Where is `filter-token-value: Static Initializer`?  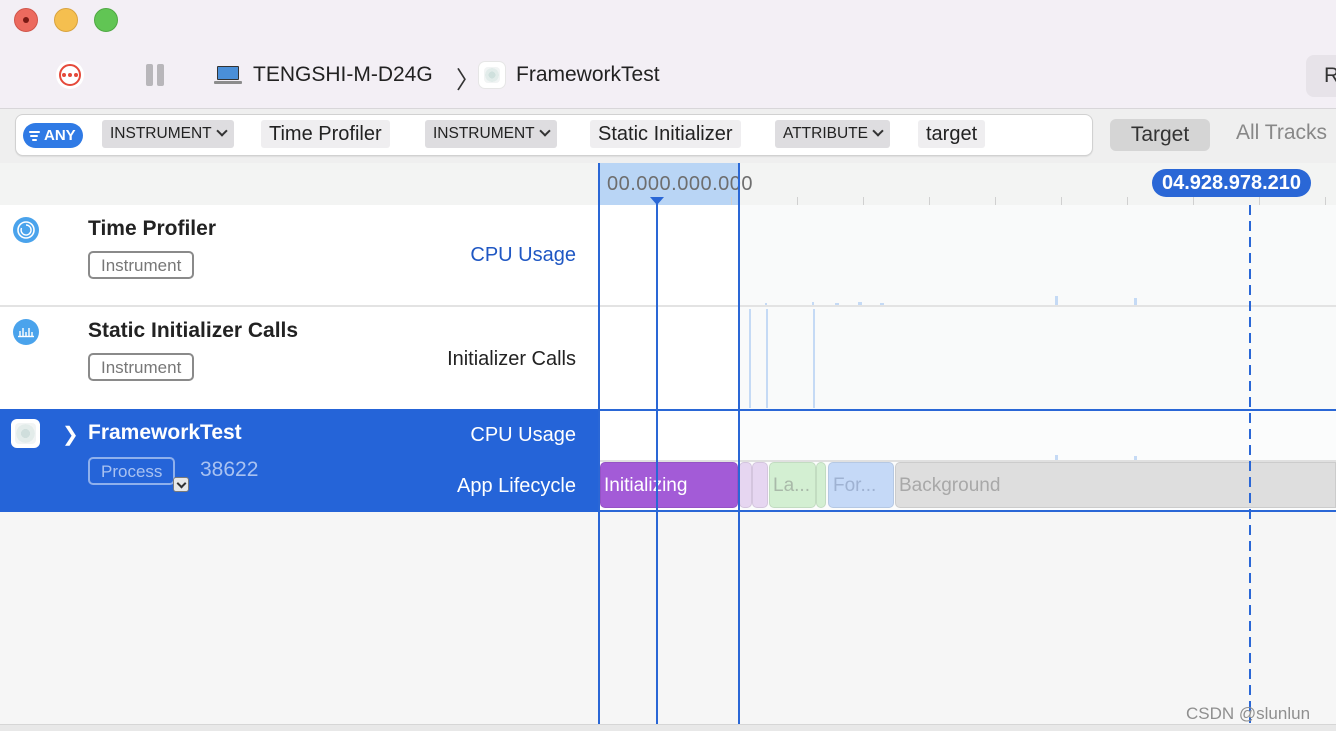 filter-token-value: Static Initializer is located at coordinates (665, 134).